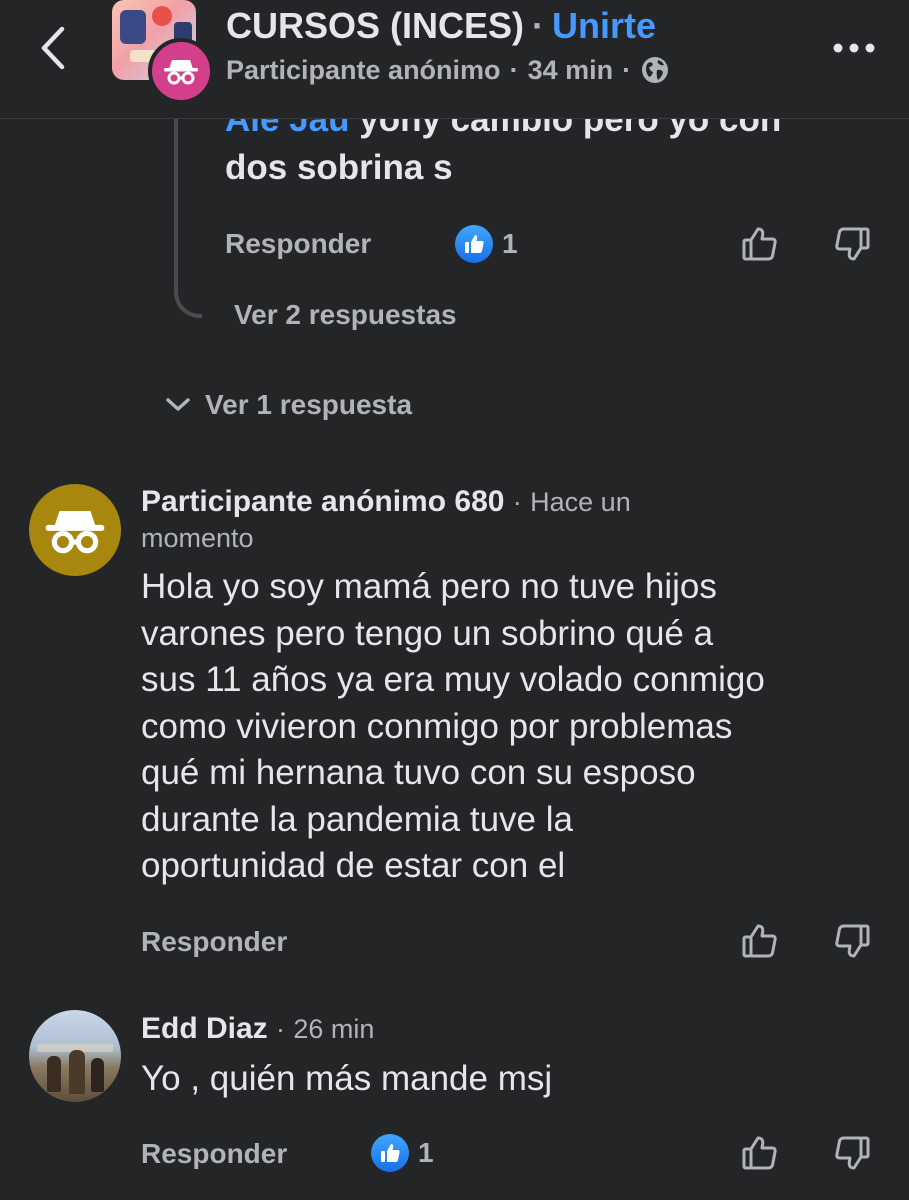 This screenshot has width=909, height=1200. Describe the element at coordinates (347, 1078) in the screenshot. I see `comment-body: Yo , quién más mande msj` at that location.